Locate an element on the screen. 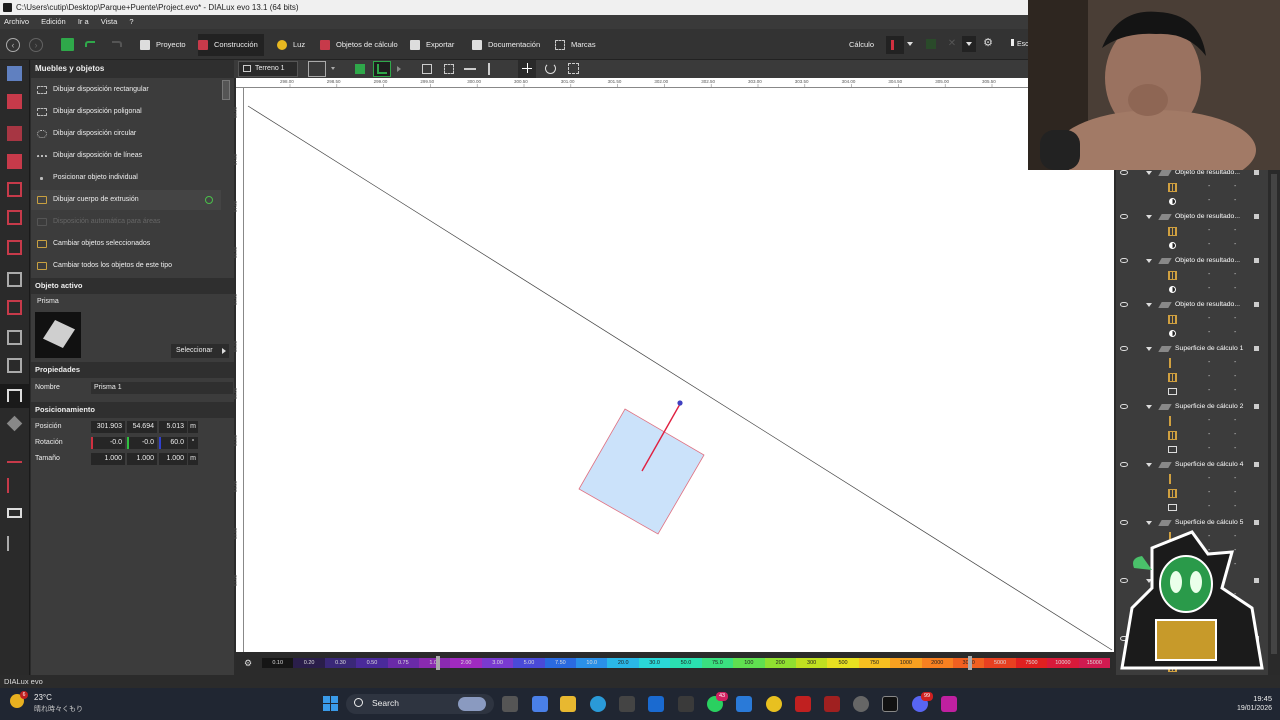 The image size is (1280, 720). strip-window-icon is located at coordinates (14, 279).